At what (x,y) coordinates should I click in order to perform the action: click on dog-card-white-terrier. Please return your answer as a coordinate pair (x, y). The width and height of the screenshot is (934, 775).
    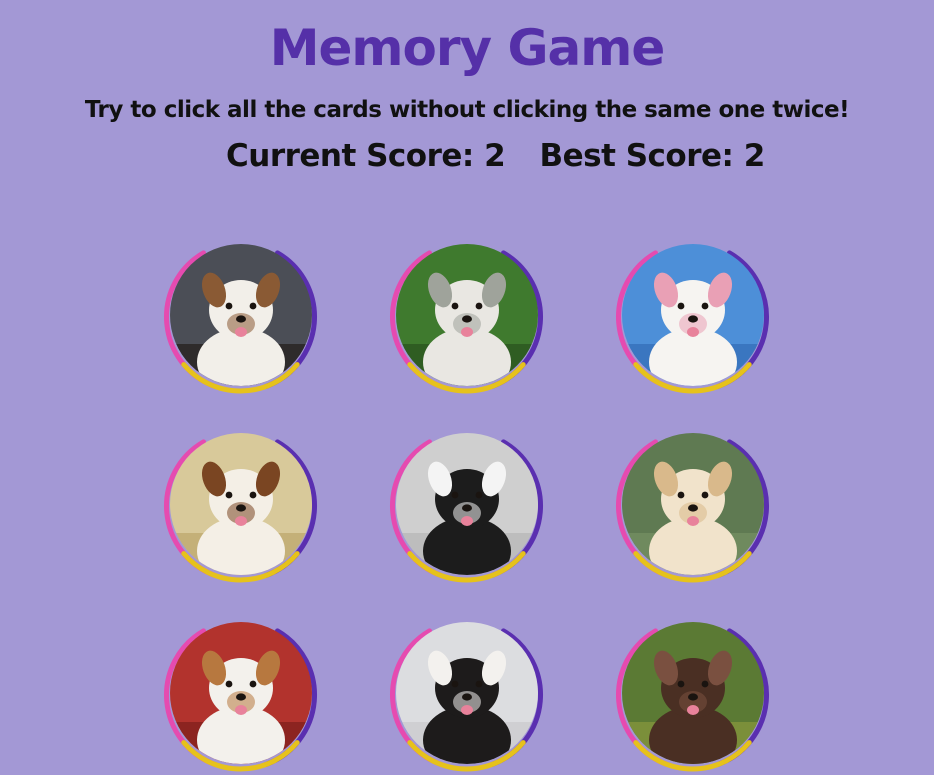
    Looking at the image, I should click on (466, 318).